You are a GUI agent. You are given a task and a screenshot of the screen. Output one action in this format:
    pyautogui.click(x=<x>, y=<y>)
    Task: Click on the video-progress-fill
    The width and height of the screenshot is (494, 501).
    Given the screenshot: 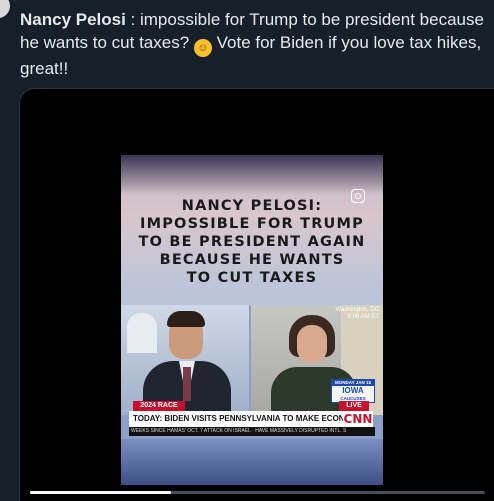 What is the action you would take?
    pyautogui.click(x=101, y=492)
    